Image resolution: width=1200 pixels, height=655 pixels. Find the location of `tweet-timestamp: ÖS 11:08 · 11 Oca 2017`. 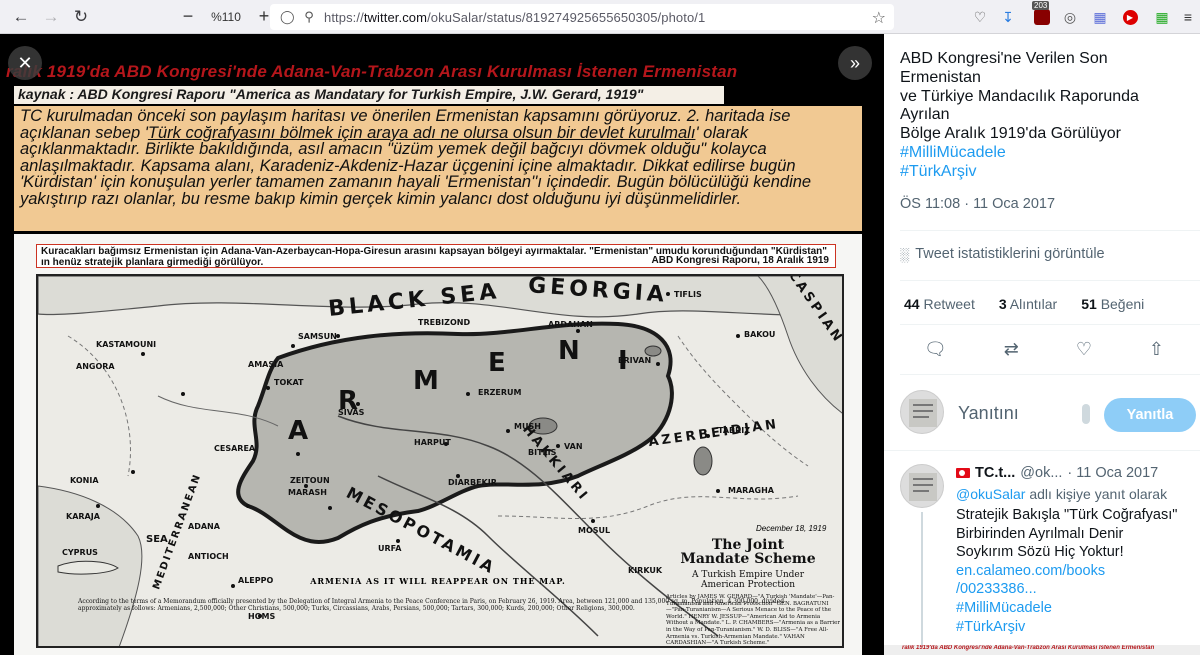

tweet-timestamp: ÖS 11:08 · 11 Oca 2017 is located at coordinates (977, 204).